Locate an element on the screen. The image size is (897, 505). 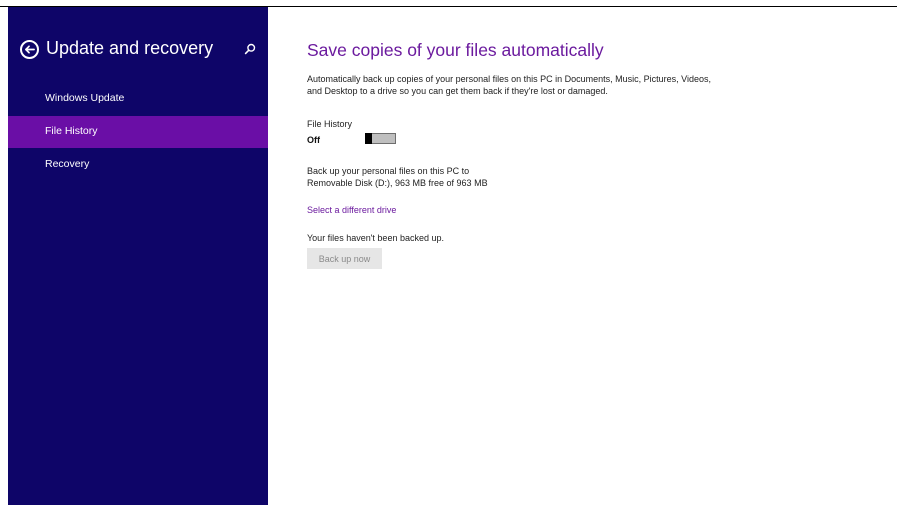
sidebar-item-label: File History is located at coordinates (71, 131).